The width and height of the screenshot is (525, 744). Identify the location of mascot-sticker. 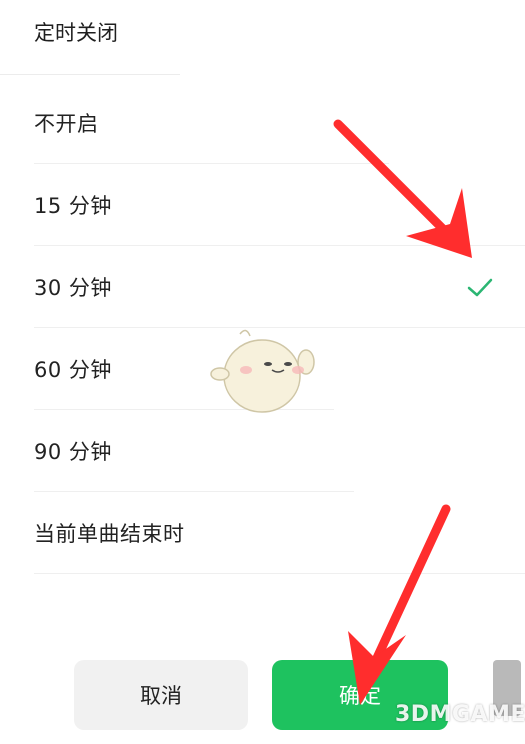
(262, 371).